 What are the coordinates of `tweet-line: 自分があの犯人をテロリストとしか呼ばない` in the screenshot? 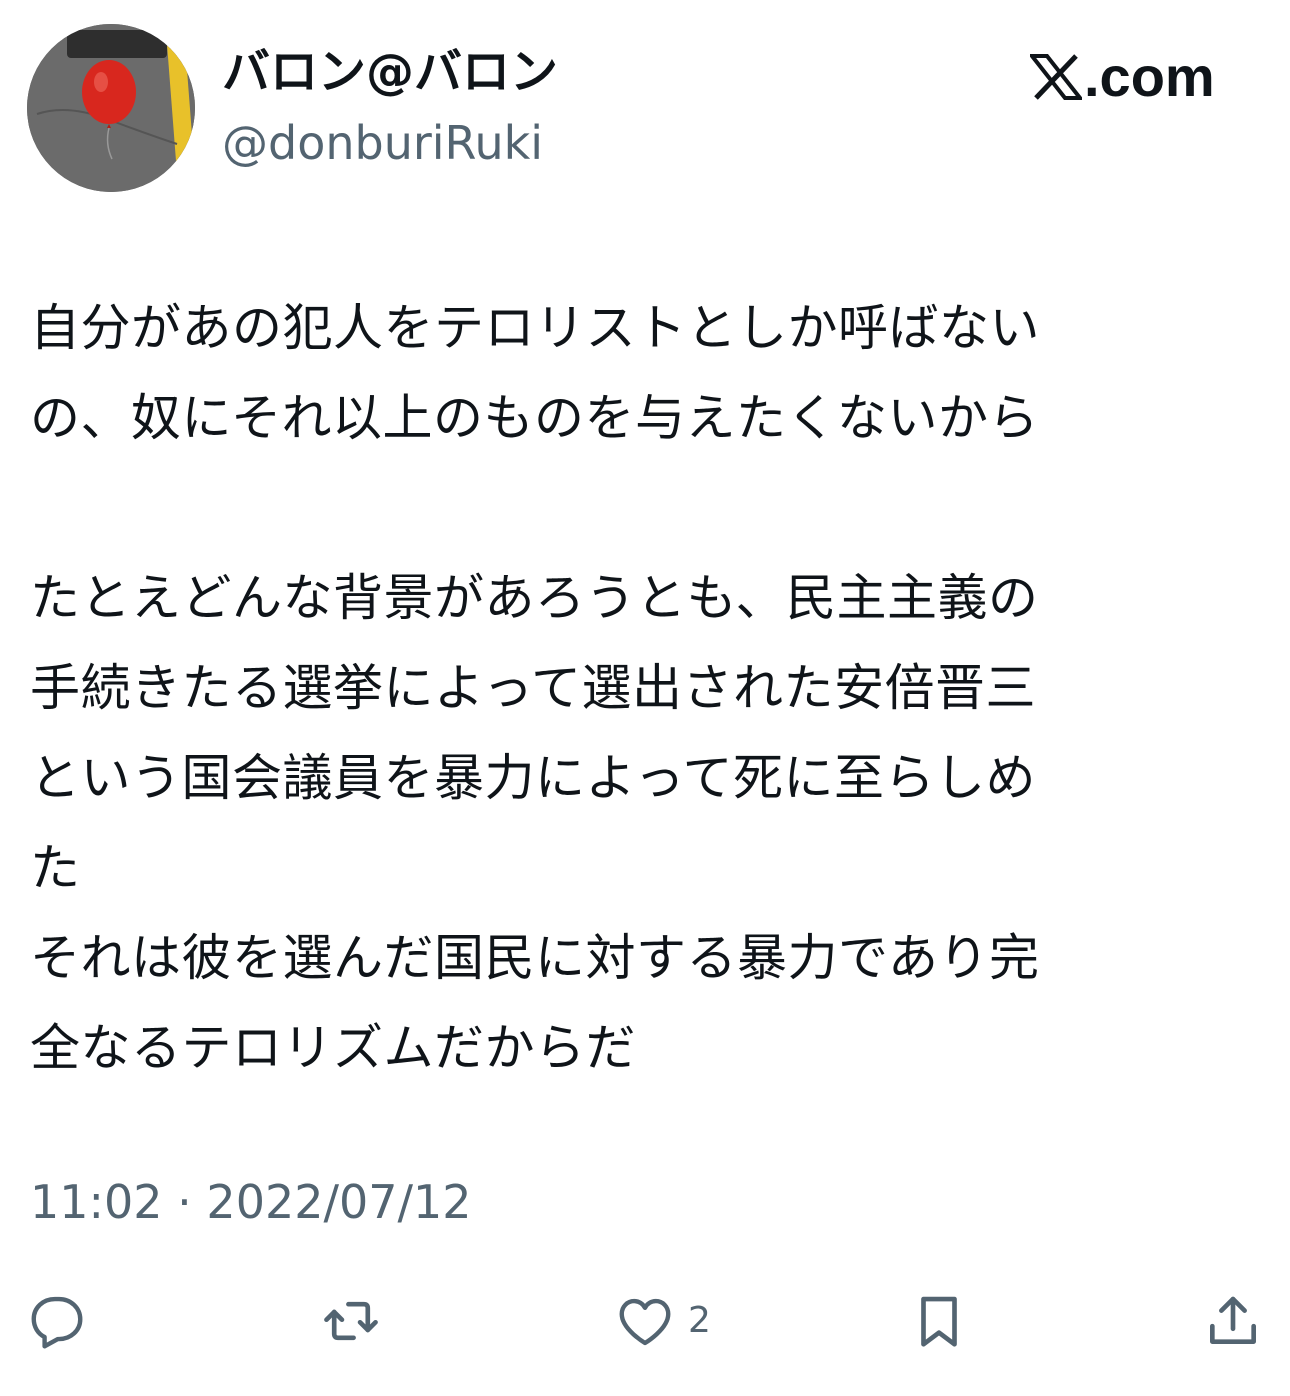 It's located at (535, 328).